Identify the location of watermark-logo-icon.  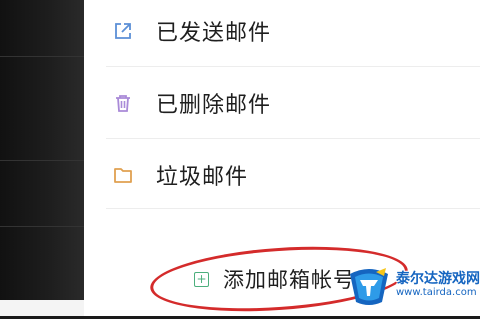
(369, 286).